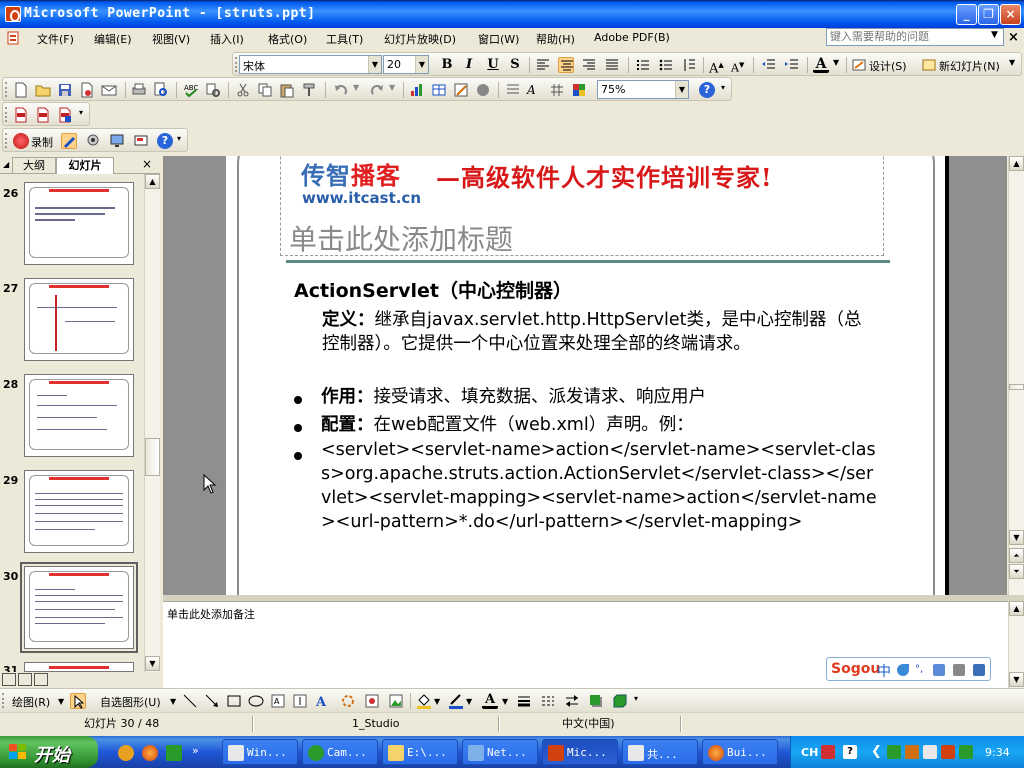  What do you see at coordinates (1016, 555) in the screenshot?
I see `previous-slide-icon: ⏶` at bounding box center [1016, 555].